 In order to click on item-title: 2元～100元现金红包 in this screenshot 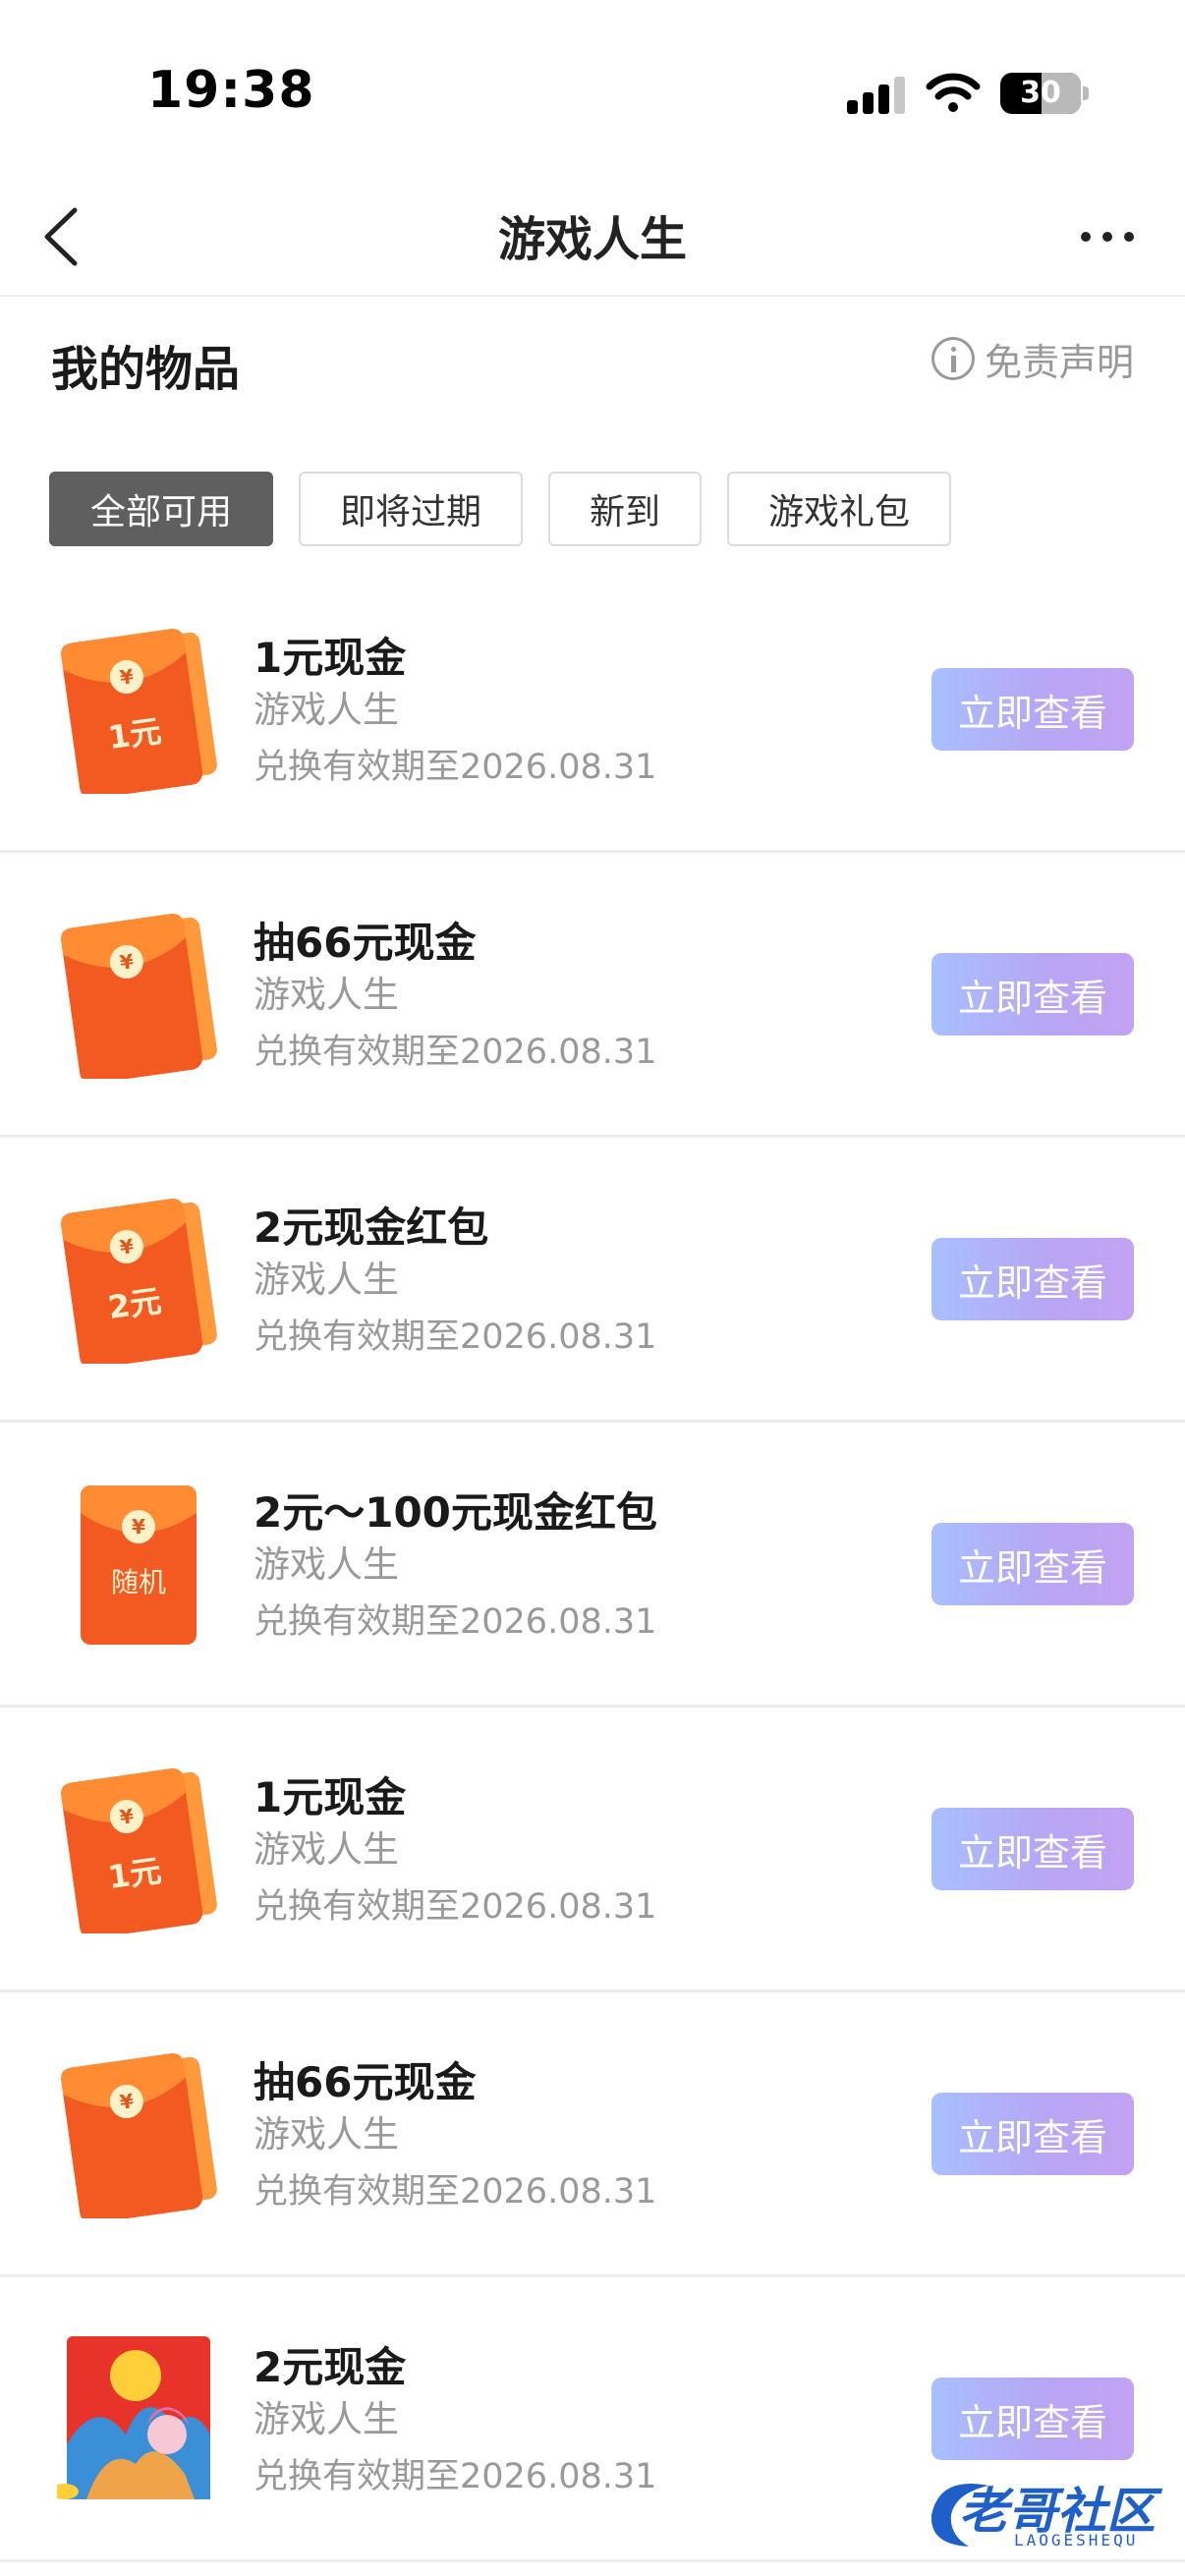, I will do `click(456, 1512)`.